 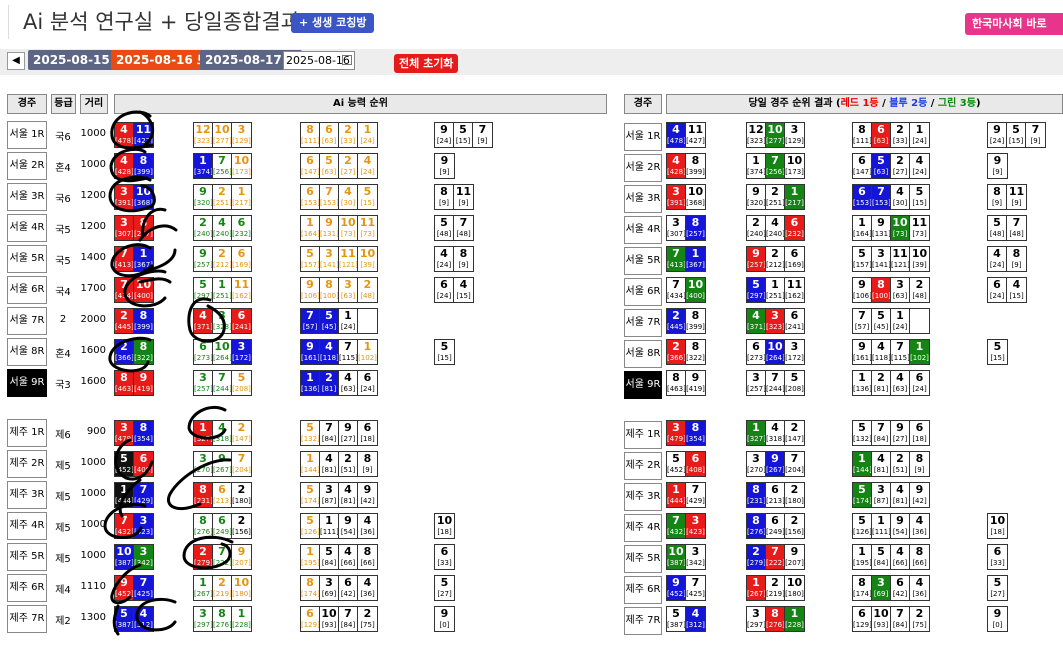 I want to click on handwritten-scribbles, so click(x=168, y=373).